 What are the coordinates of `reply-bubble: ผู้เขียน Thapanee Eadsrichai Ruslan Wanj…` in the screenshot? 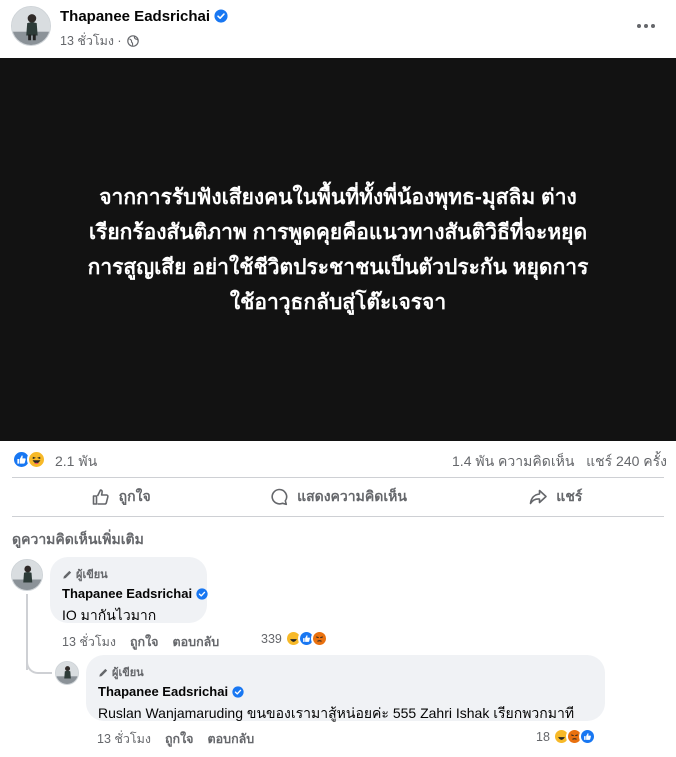 It's located at (345, 688).